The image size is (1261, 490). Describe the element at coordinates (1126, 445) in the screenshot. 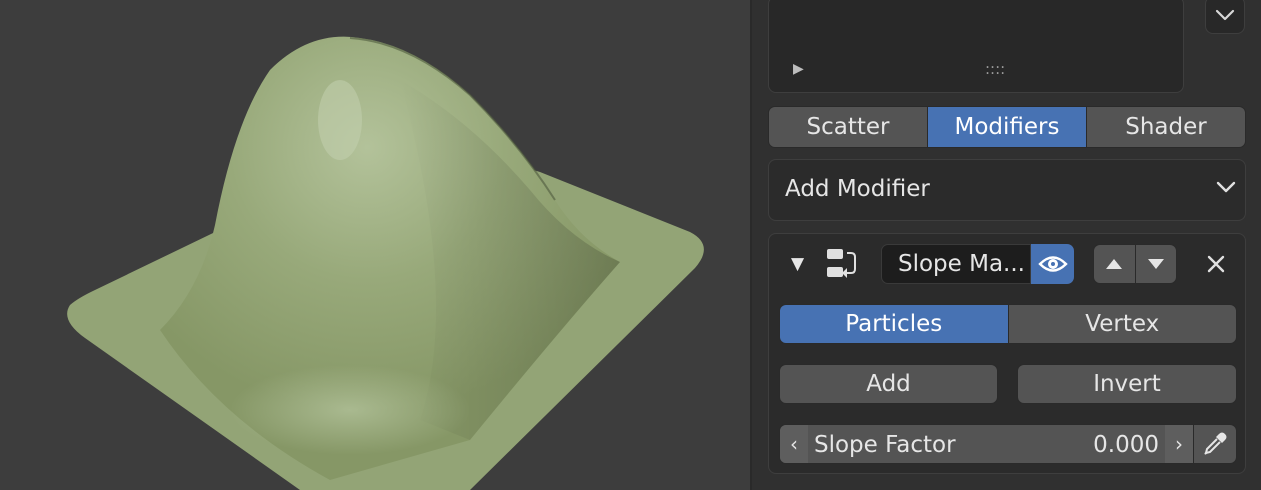

I see `slope-factor-value: 0.000` at that location.